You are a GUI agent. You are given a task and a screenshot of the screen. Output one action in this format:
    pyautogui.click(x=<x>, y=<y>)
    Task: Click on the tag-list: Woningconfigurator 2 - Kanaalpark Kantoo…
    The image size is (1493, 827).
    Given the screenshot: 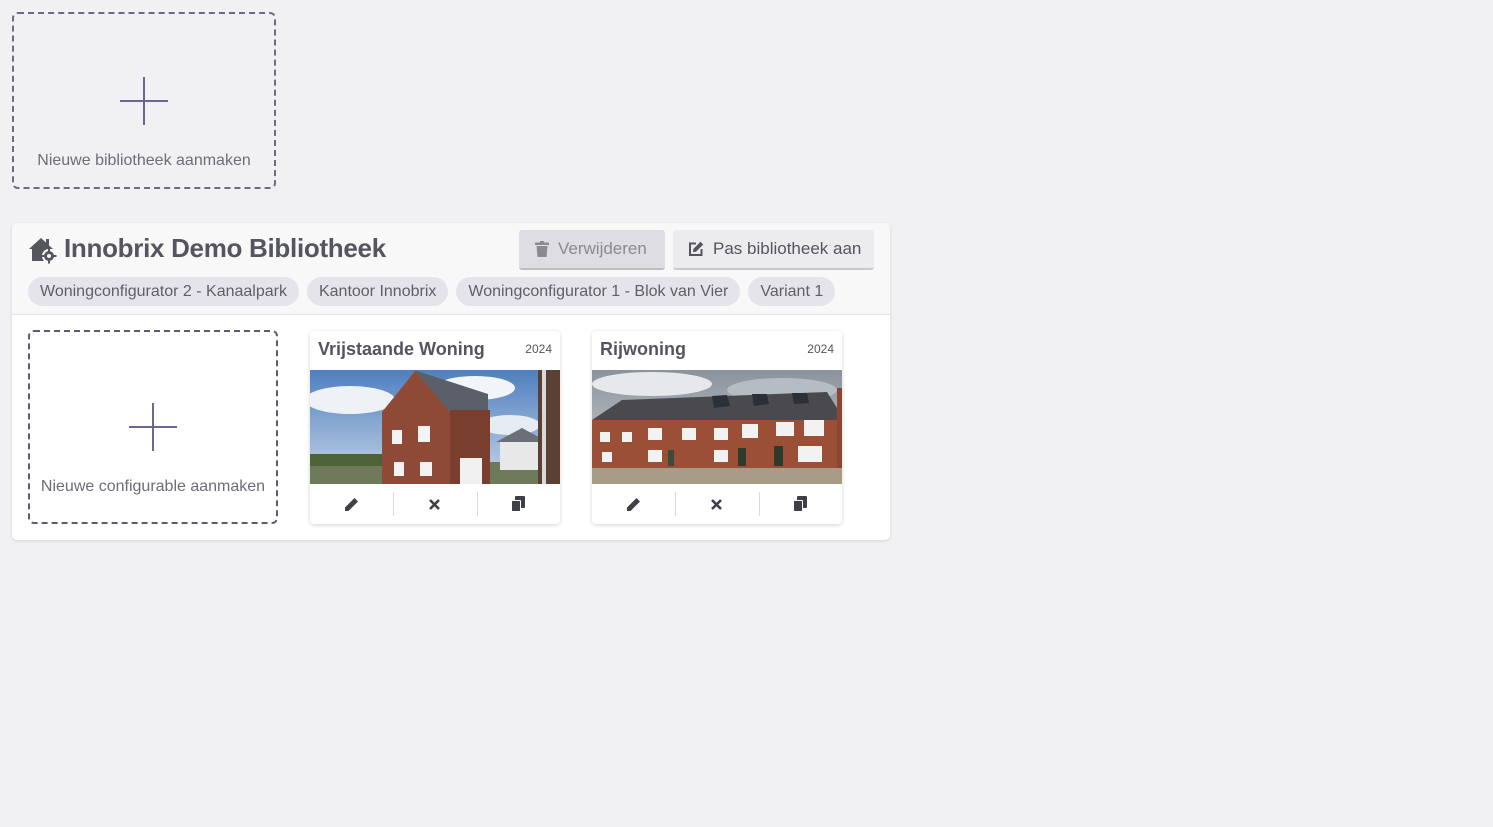 What is the action you would take?
    pyautogui.click(x=432, y=291)
    